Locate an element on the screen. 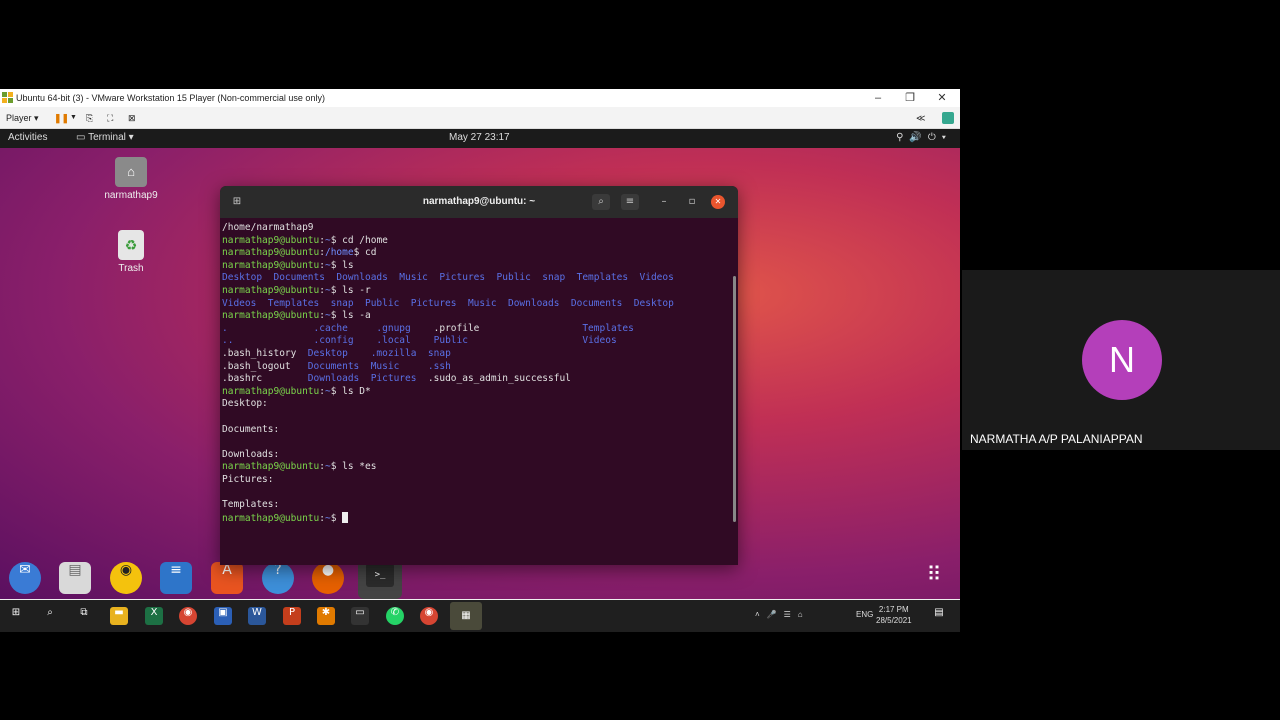 The image size is (1280, 720). terminal-line: Downloads: is located at coordinates (477, 455).